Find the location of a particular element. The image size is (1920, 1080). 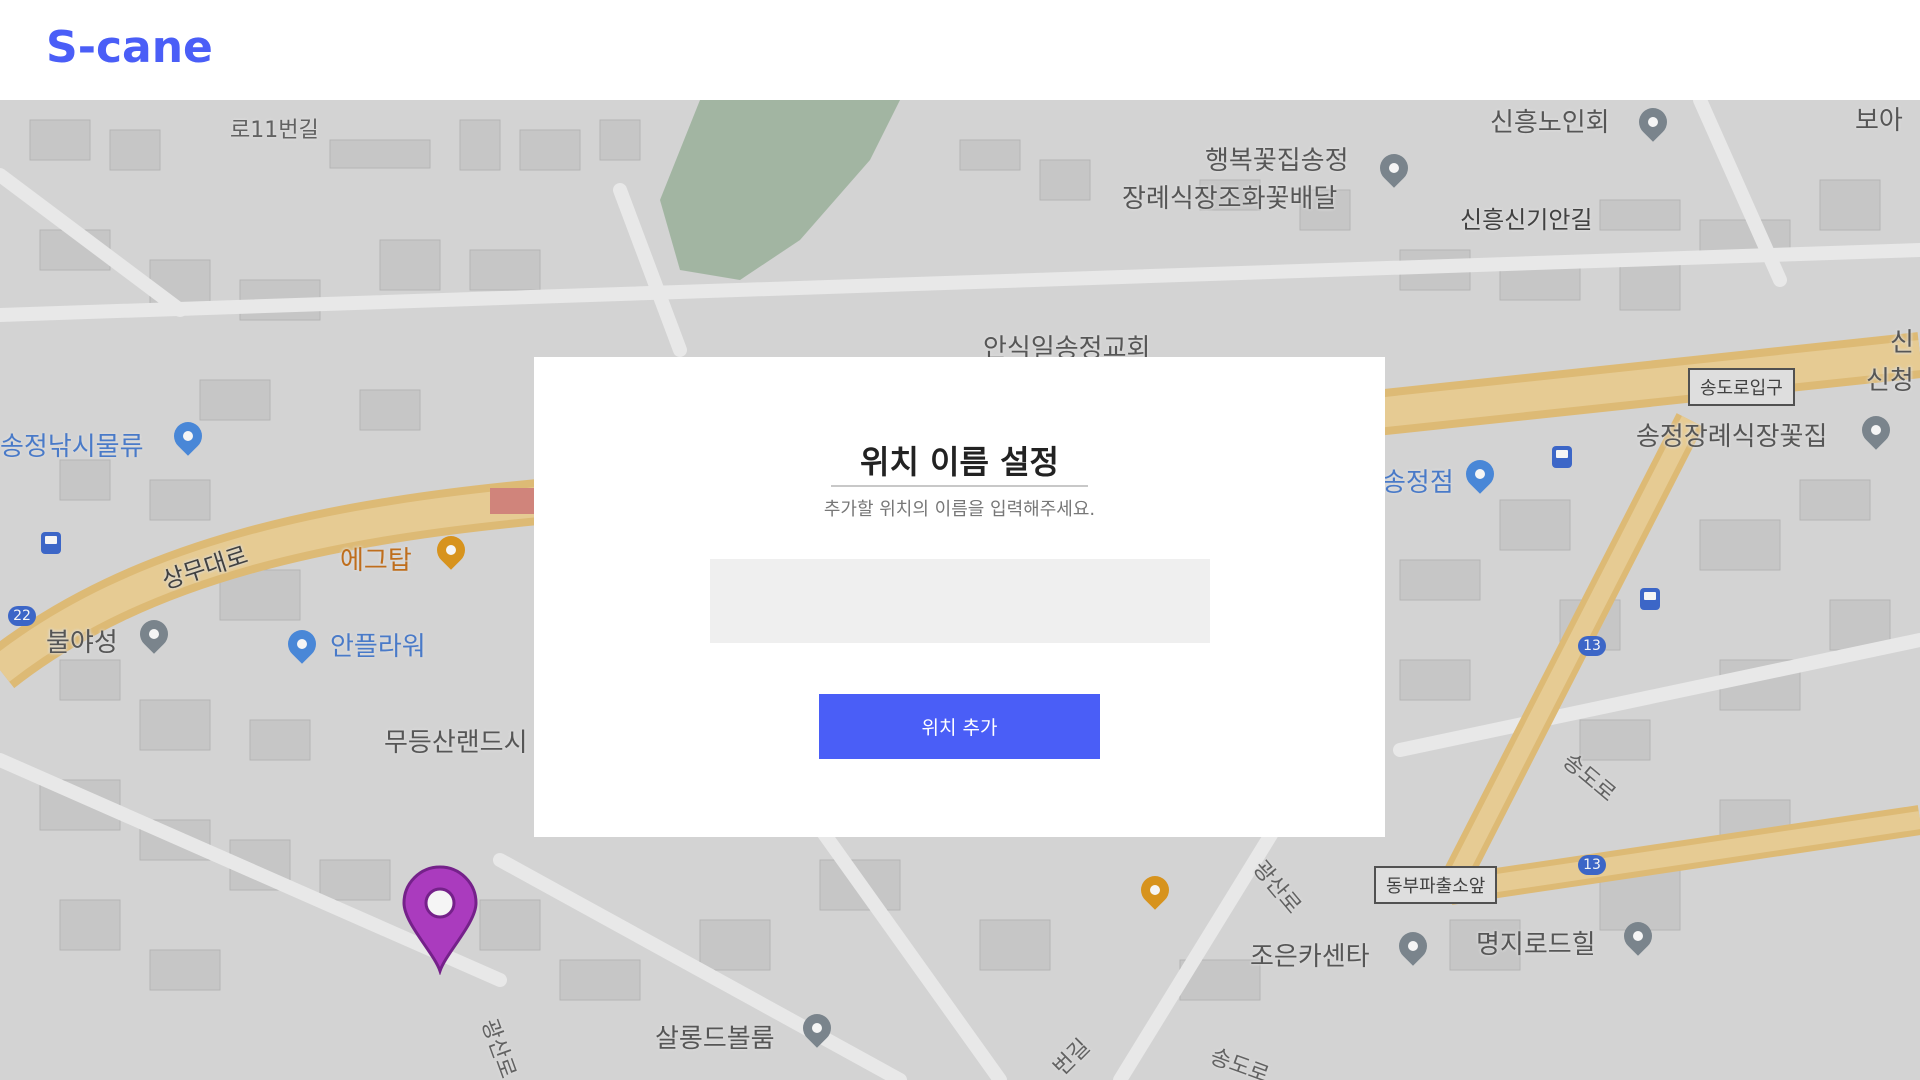

app-header: S-cane is located at coordinates (960, 50).